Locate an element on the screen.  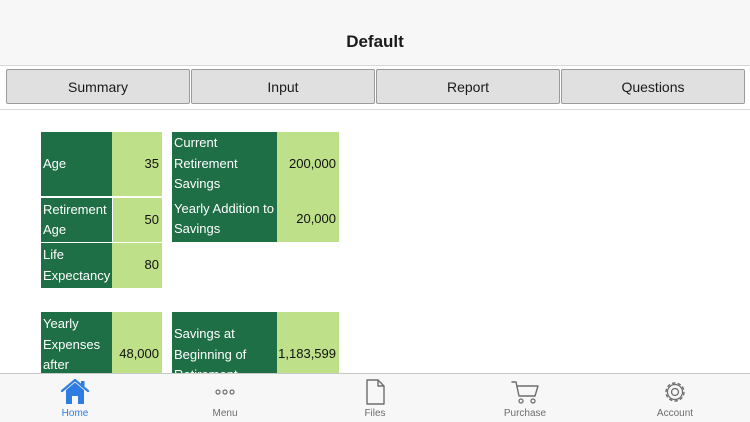
tabbar-home: Home is located at coordinates (75, 398).